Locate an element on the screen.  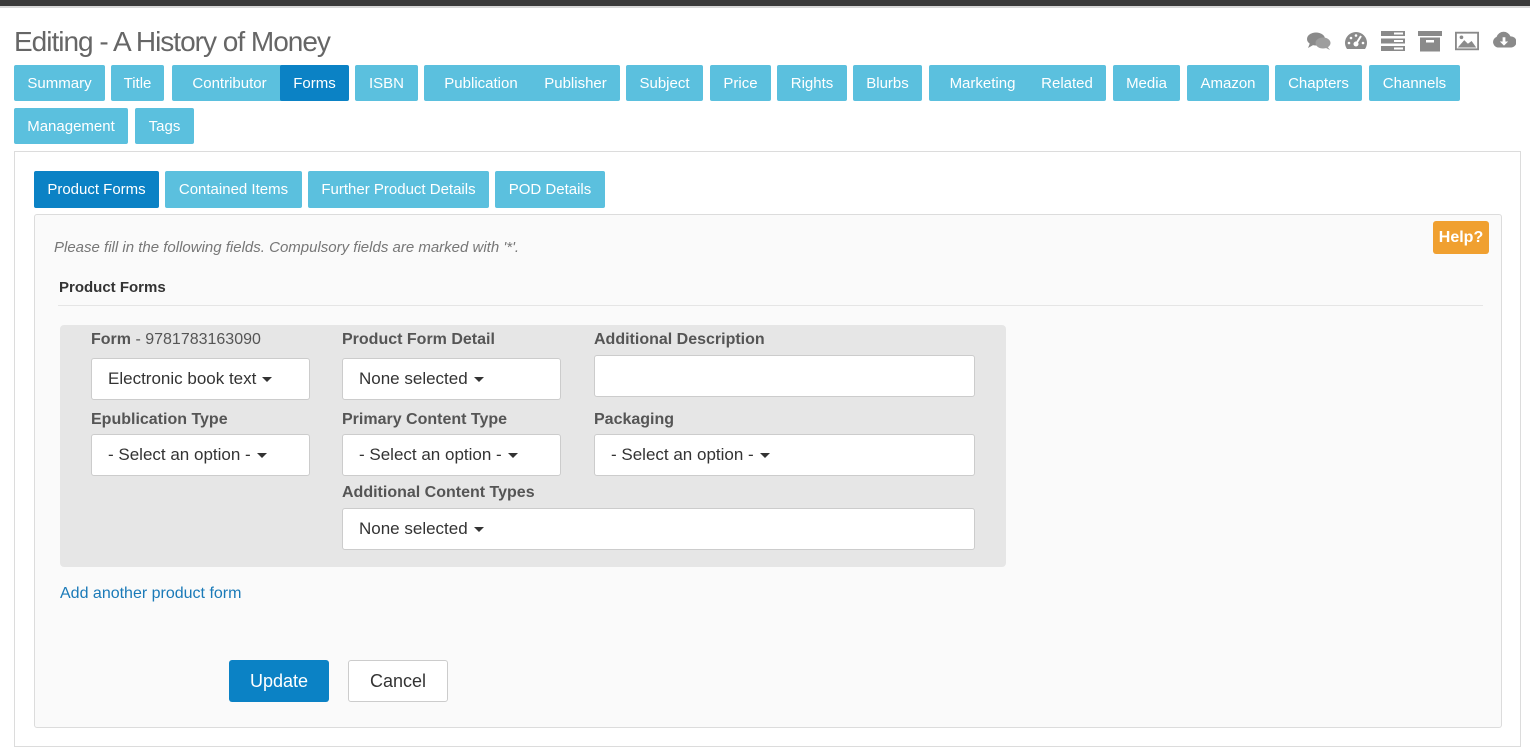
tab-contributor: Contributor is located at coordinates (229, 83).